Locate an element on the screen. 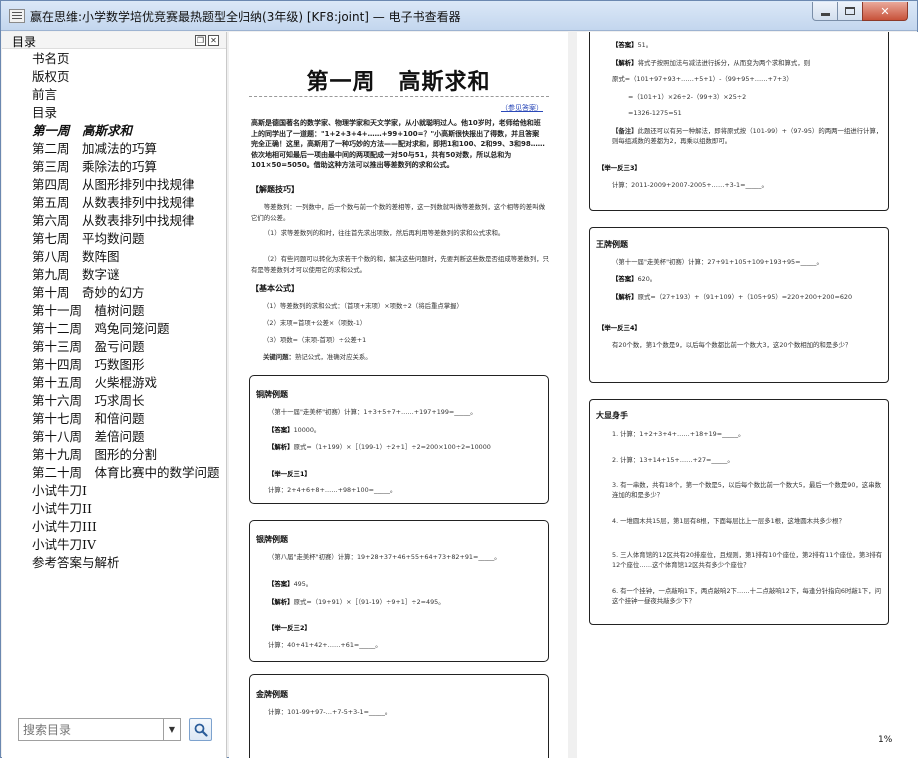  maximize-icon is located at coordinates (850, 11).